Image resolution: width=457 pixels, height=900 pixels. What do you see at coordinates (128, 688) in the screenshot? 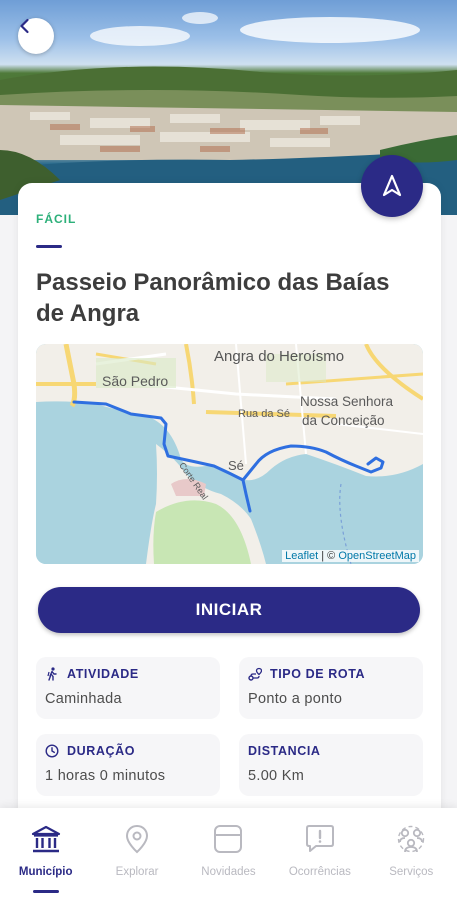
I see `info-activity: ATIVIDADE Caminhada` at bounding box center [128, 688].